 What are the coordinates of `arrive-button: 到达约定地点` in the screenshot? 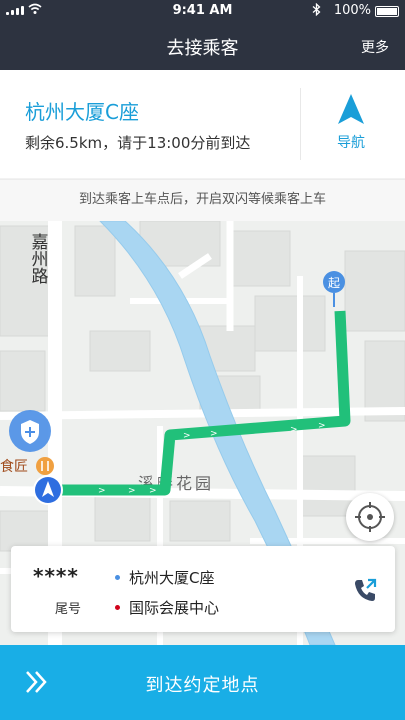 It's located at (202, 682).